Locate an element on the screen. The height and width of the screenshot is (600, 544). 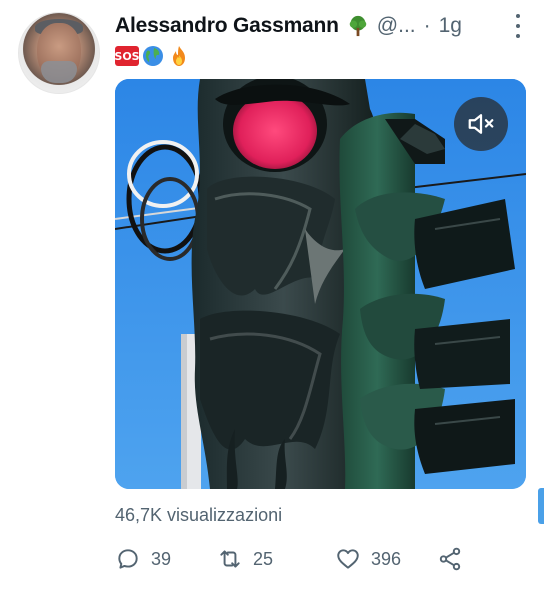
globe-icon is located at coordinates (153, 56).